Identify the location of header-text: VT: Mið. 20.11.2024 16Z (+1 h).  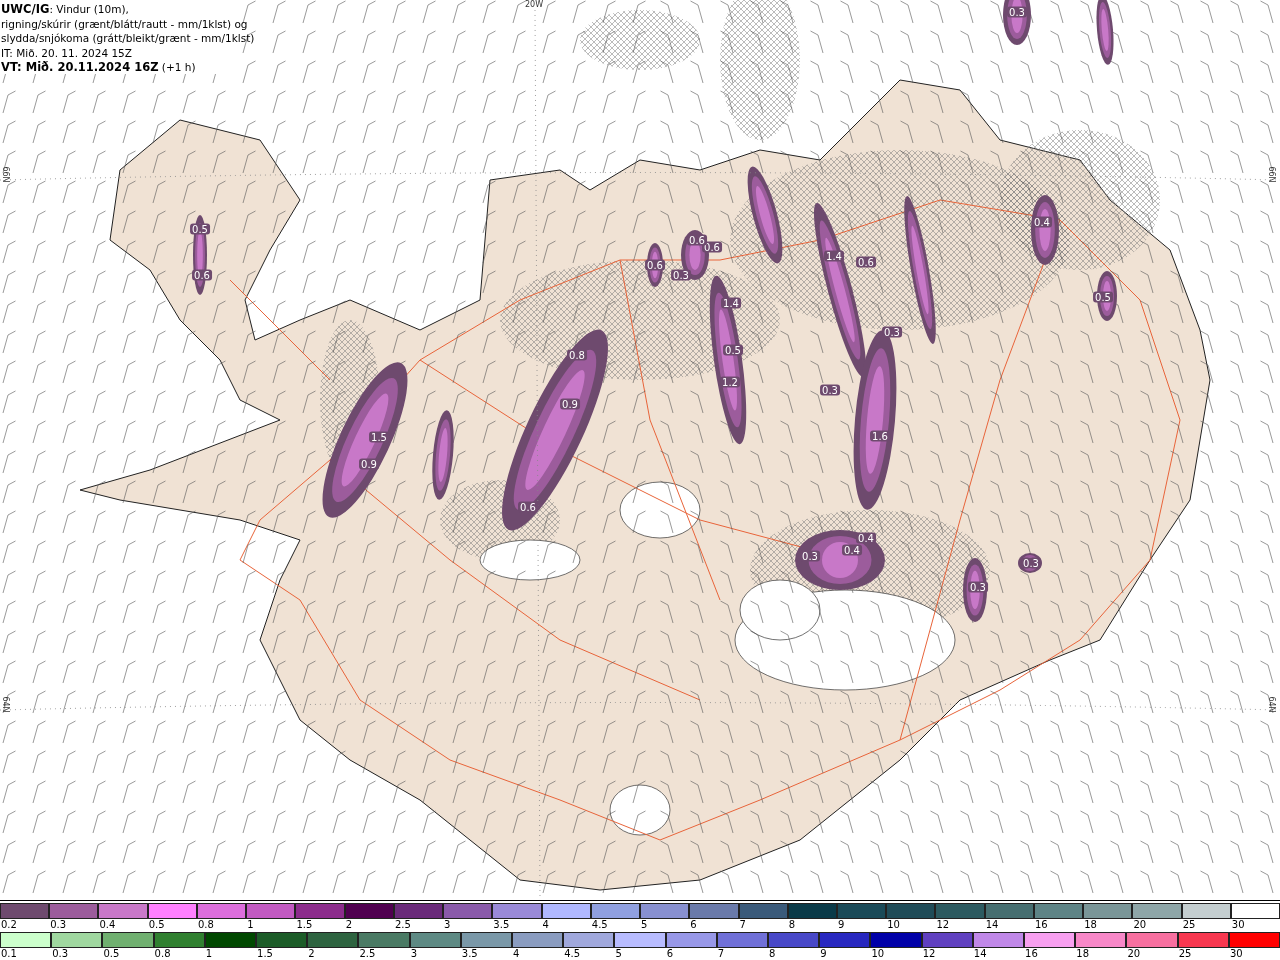
(98, 67).